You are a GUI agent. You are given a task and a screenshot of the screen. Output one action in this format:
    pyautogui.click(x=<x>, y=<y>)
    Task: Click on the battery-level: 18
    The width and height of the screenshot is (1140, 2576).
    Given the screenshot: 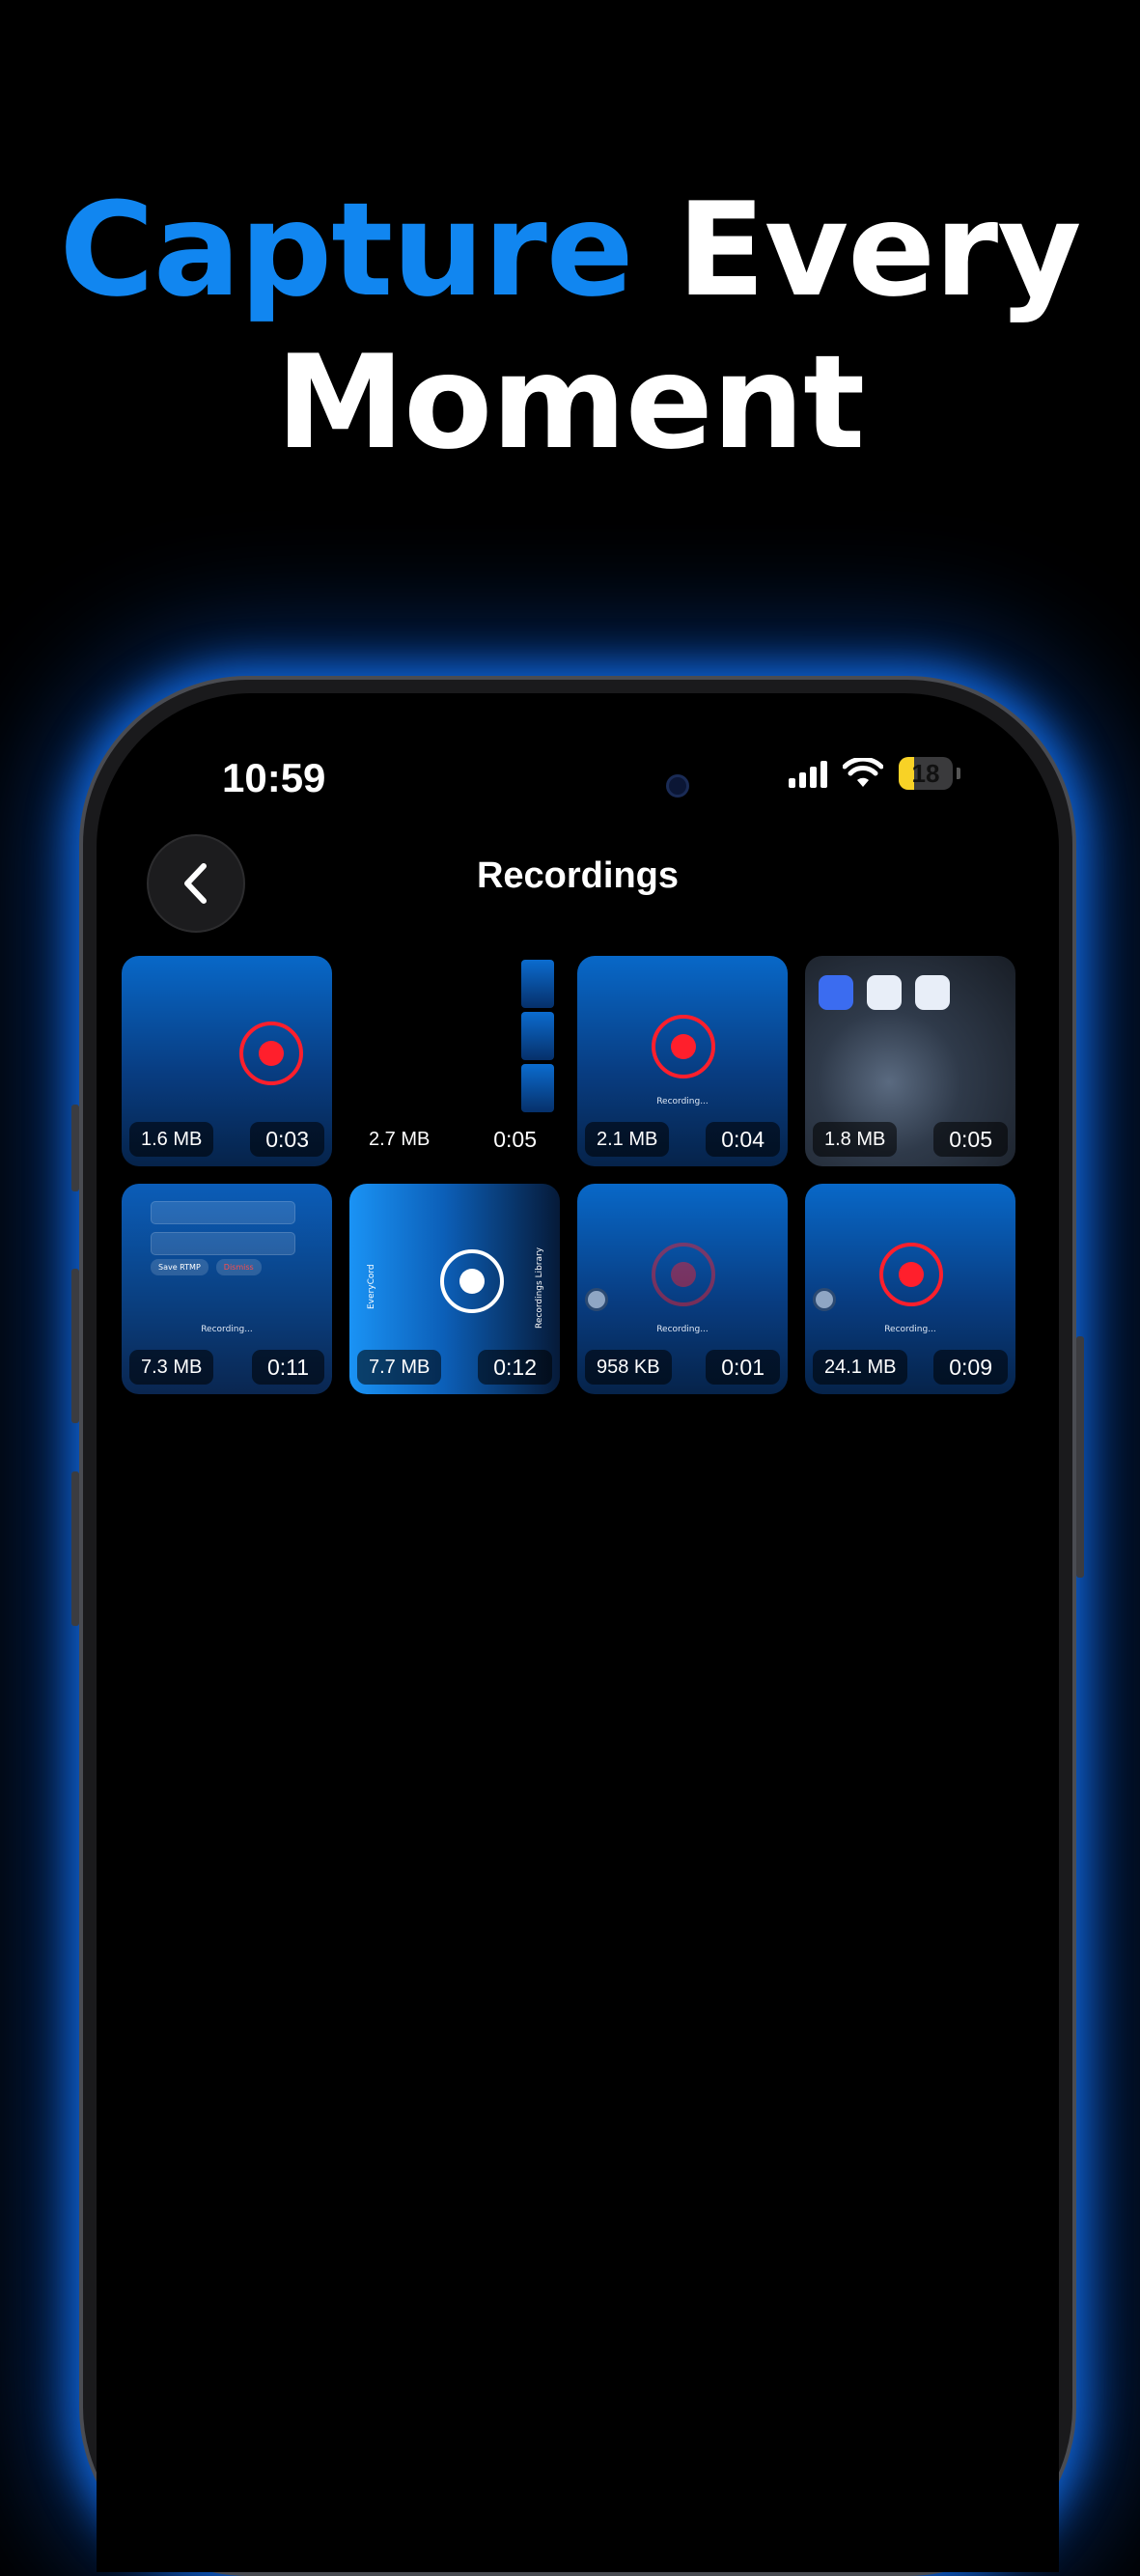 What is the action you would take?
    pyautogui.click(x=925, y=774)
    